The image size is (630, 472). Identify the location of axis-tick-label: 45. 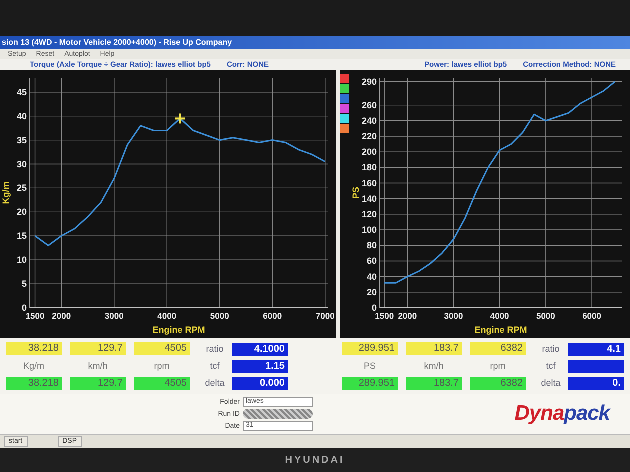
(21, 92).